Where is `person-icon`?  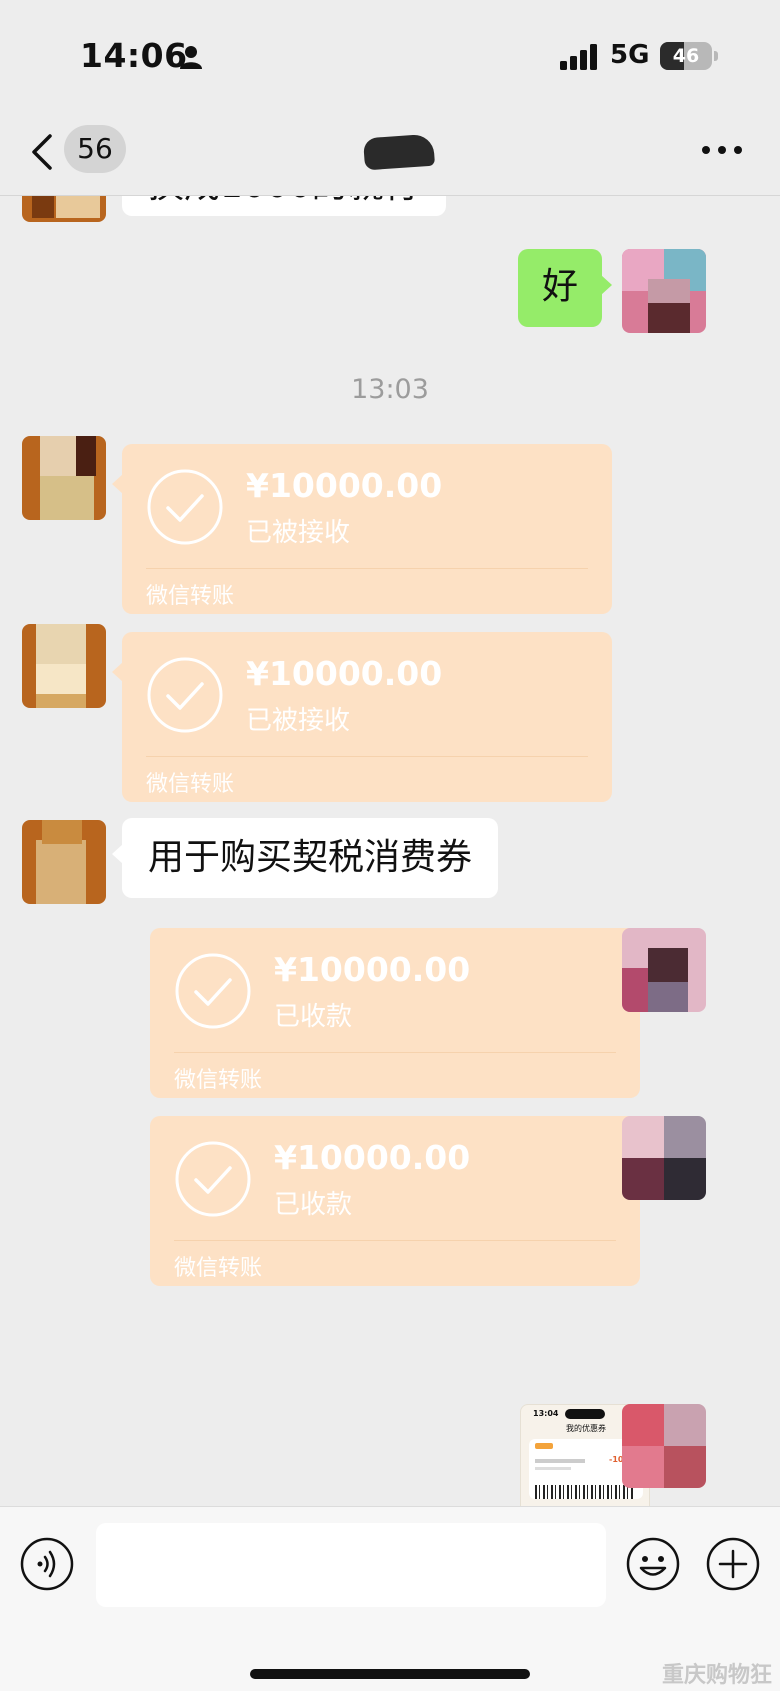 person-icon is located at coordinates (191, 57).